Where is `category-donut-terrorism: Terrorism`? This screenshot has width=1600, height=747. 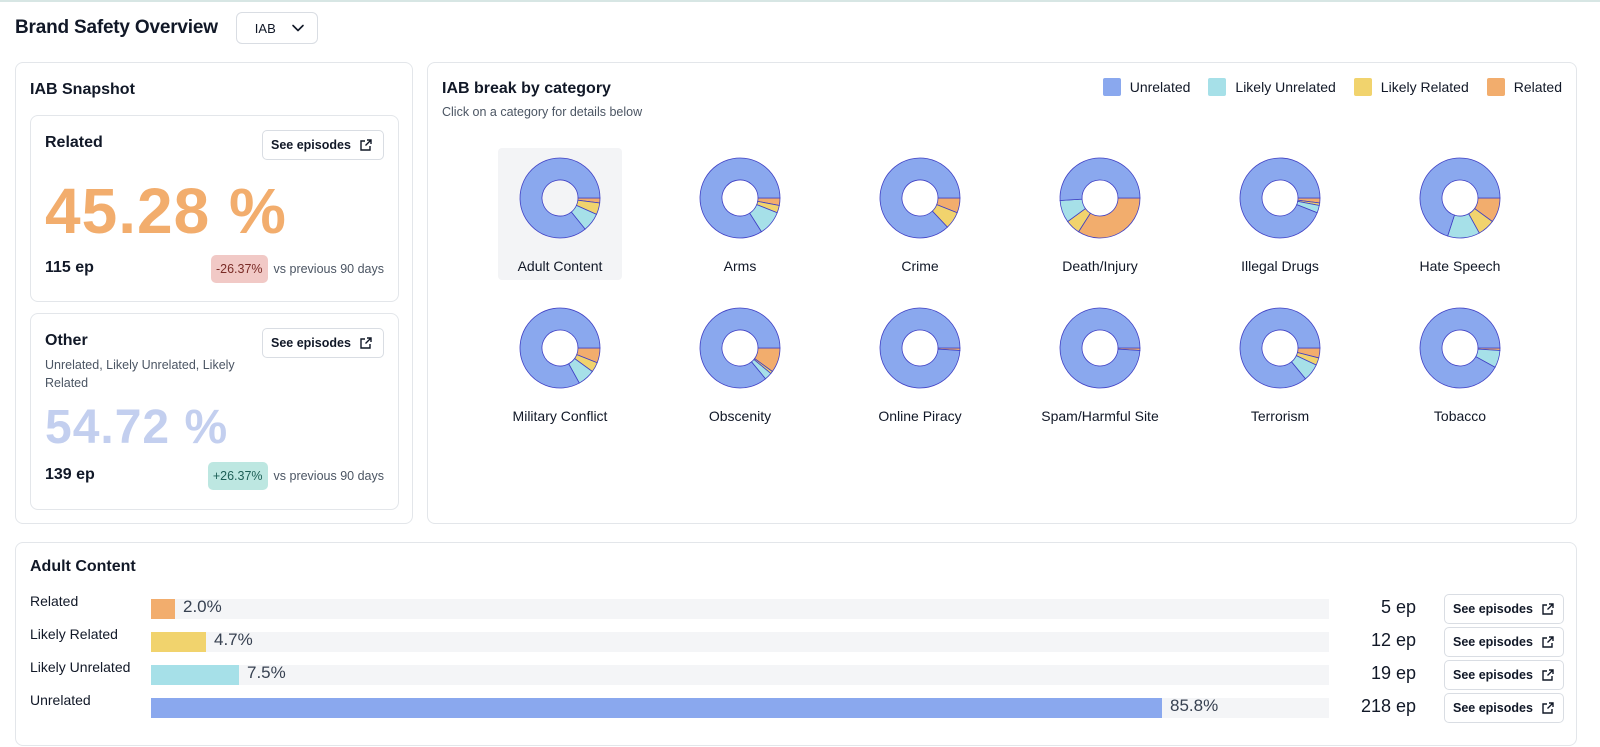 category-donut-terrorism: Terrorism is located at coordinates (1280, 373).